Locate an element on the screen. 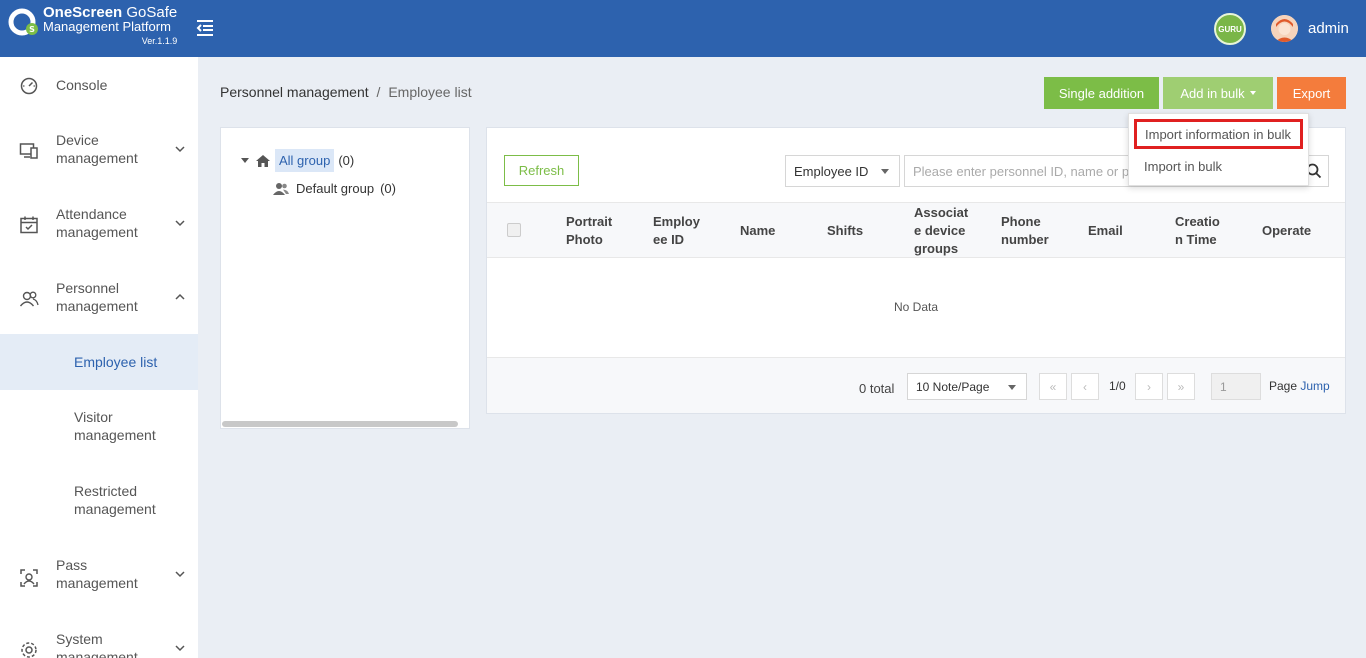  username-label: admin is located at coordinates (1328, 28).